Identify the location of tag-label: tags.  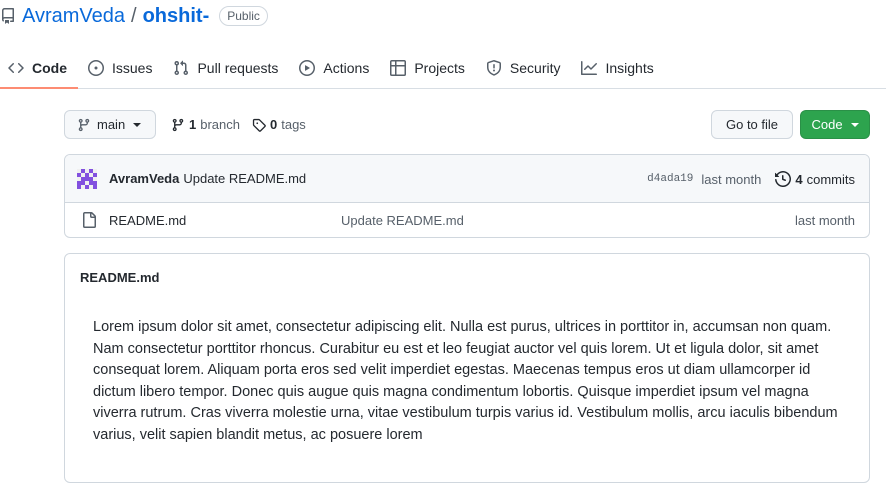
(293, 124).